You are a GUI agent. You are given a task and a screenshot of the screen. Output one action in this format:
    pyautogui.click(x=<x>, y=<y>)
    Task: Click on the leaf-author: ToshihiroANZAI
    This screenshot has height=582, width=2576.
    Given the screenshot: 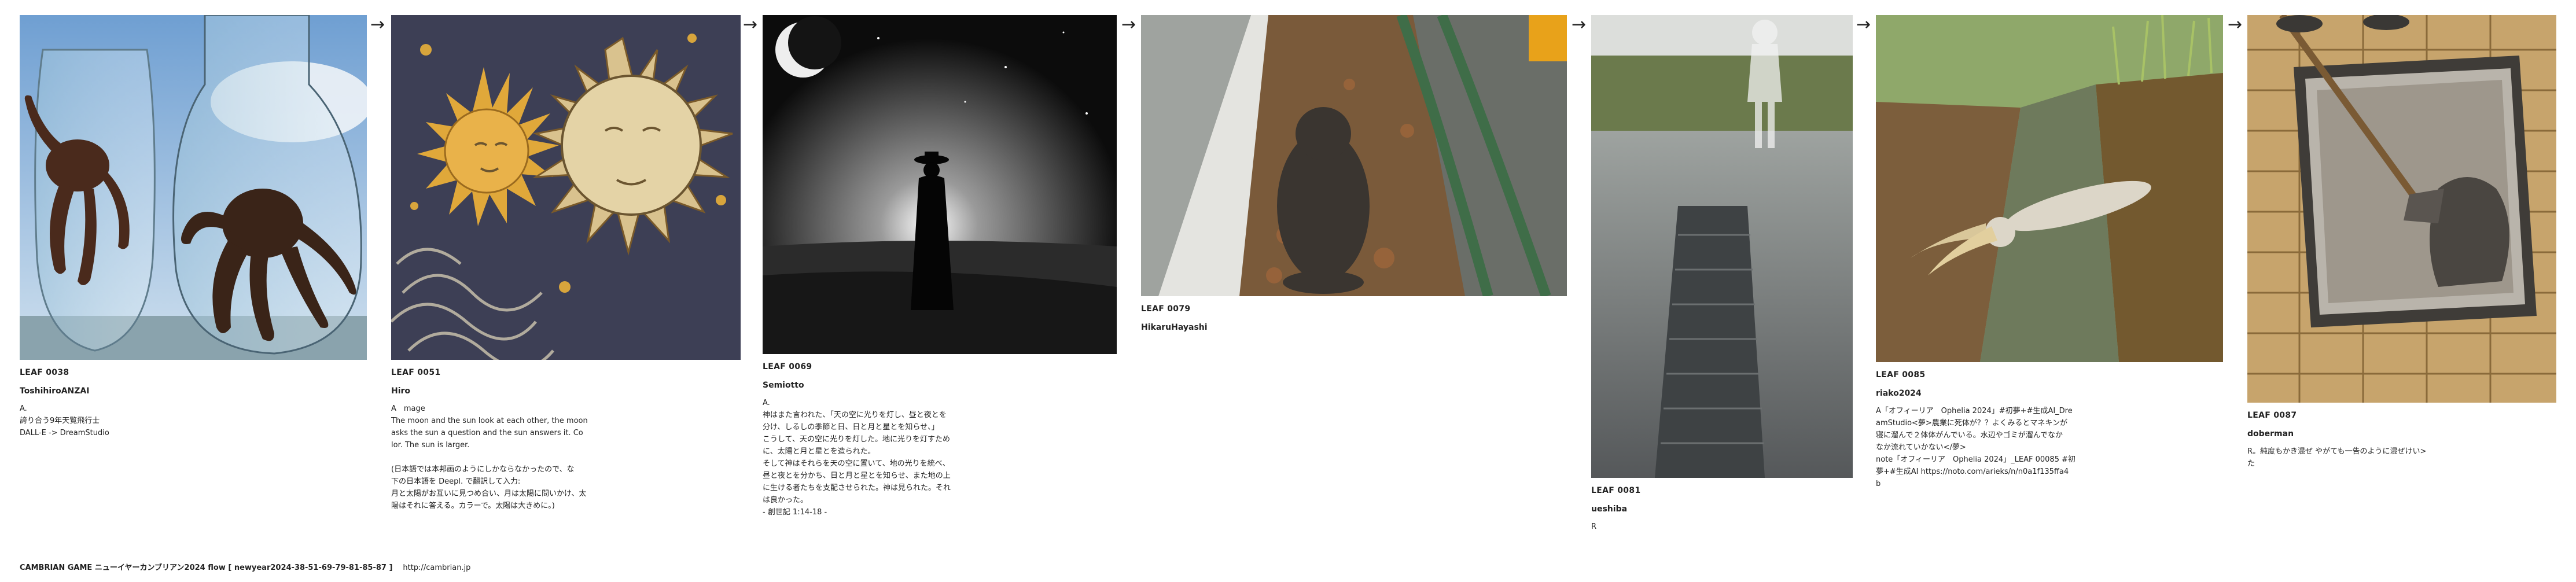 What is the action you would take?
    pyautogui.click(x=193, y=391)
    